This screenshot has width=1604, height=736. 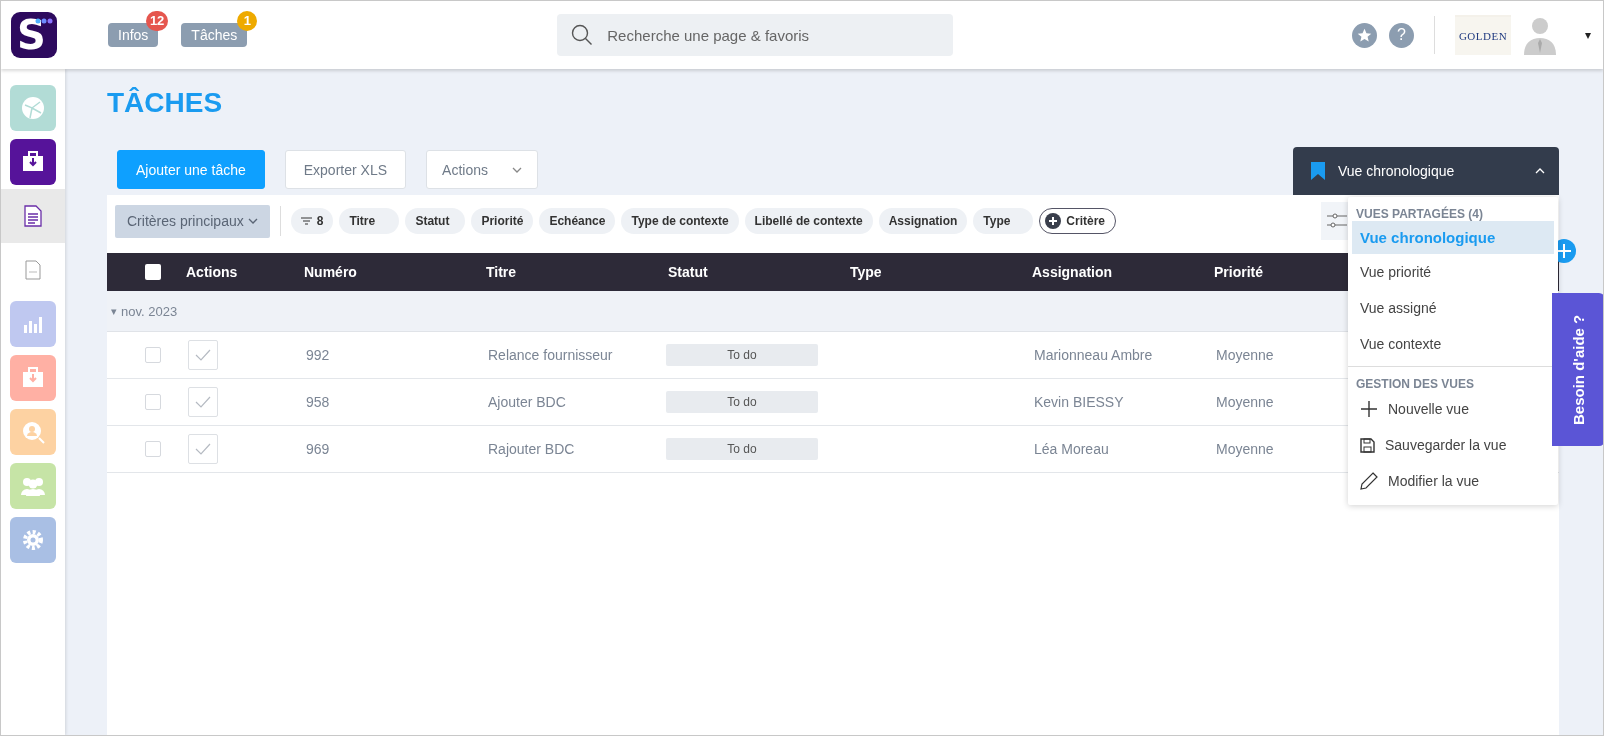 I want to click on column-header: Statut, so click(x=686, y=272).